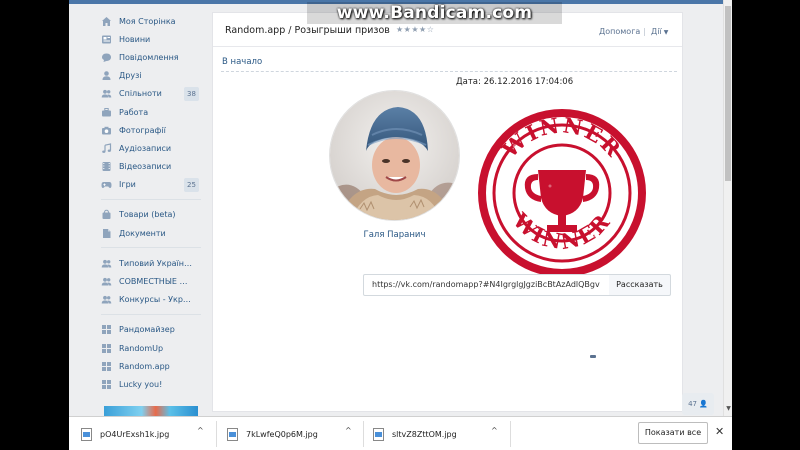 The image size is (800, 450). Describe the element at coordinates (692, 404) in the screenshot. I see `online-count: 47` at that location.